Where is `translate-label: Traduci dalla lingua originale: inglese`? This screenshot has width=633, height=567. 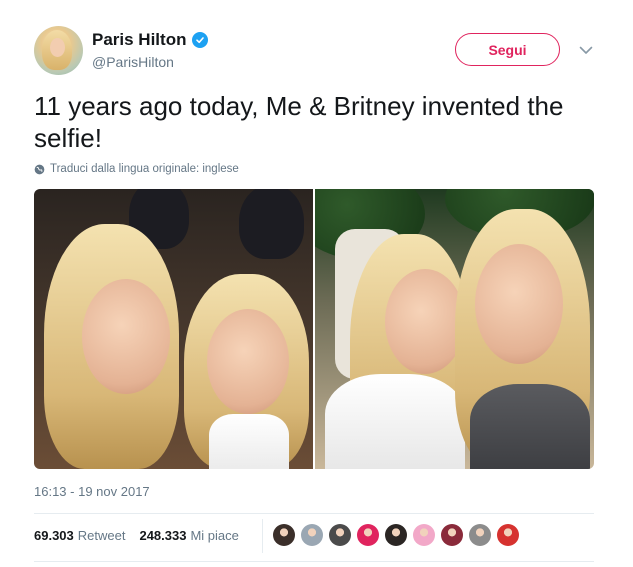
translate-label: Traduci dalla lingua originale: inglese is located at coordinates (144, 169).